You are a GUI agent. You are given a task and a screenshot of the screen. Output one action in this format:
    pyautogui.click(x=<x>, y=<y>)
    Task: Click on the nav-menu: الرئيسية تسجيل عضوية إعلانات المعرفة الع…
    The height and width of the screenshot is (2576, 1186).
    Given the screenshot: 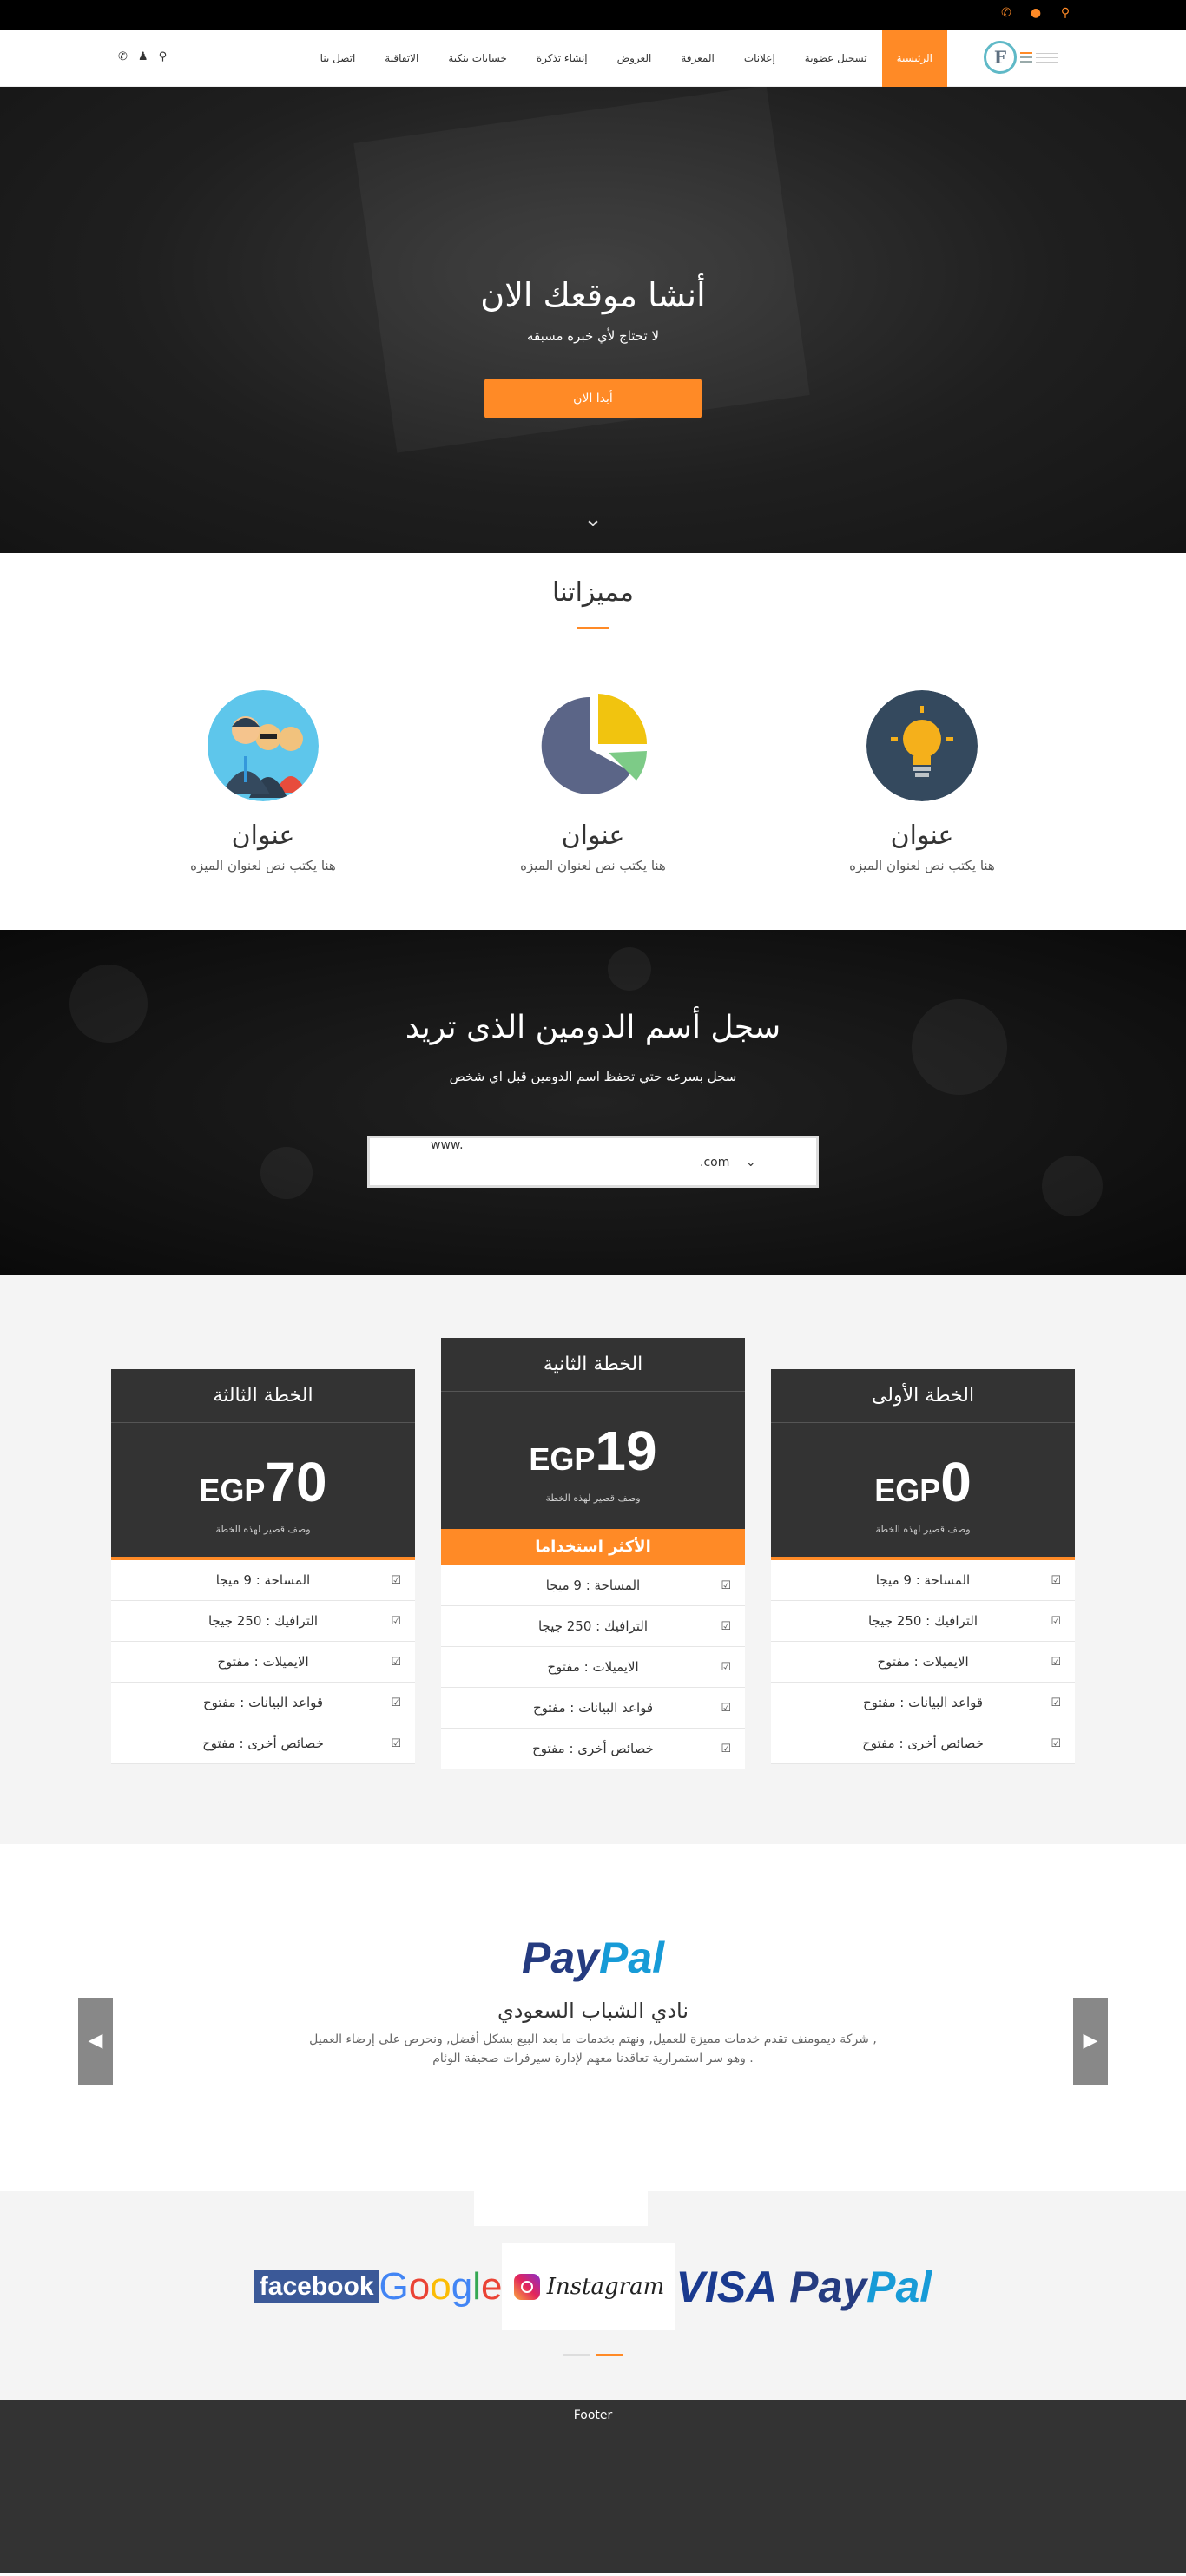 What is the action you would take?
    pyautogui.click(x=626, y=58)
    